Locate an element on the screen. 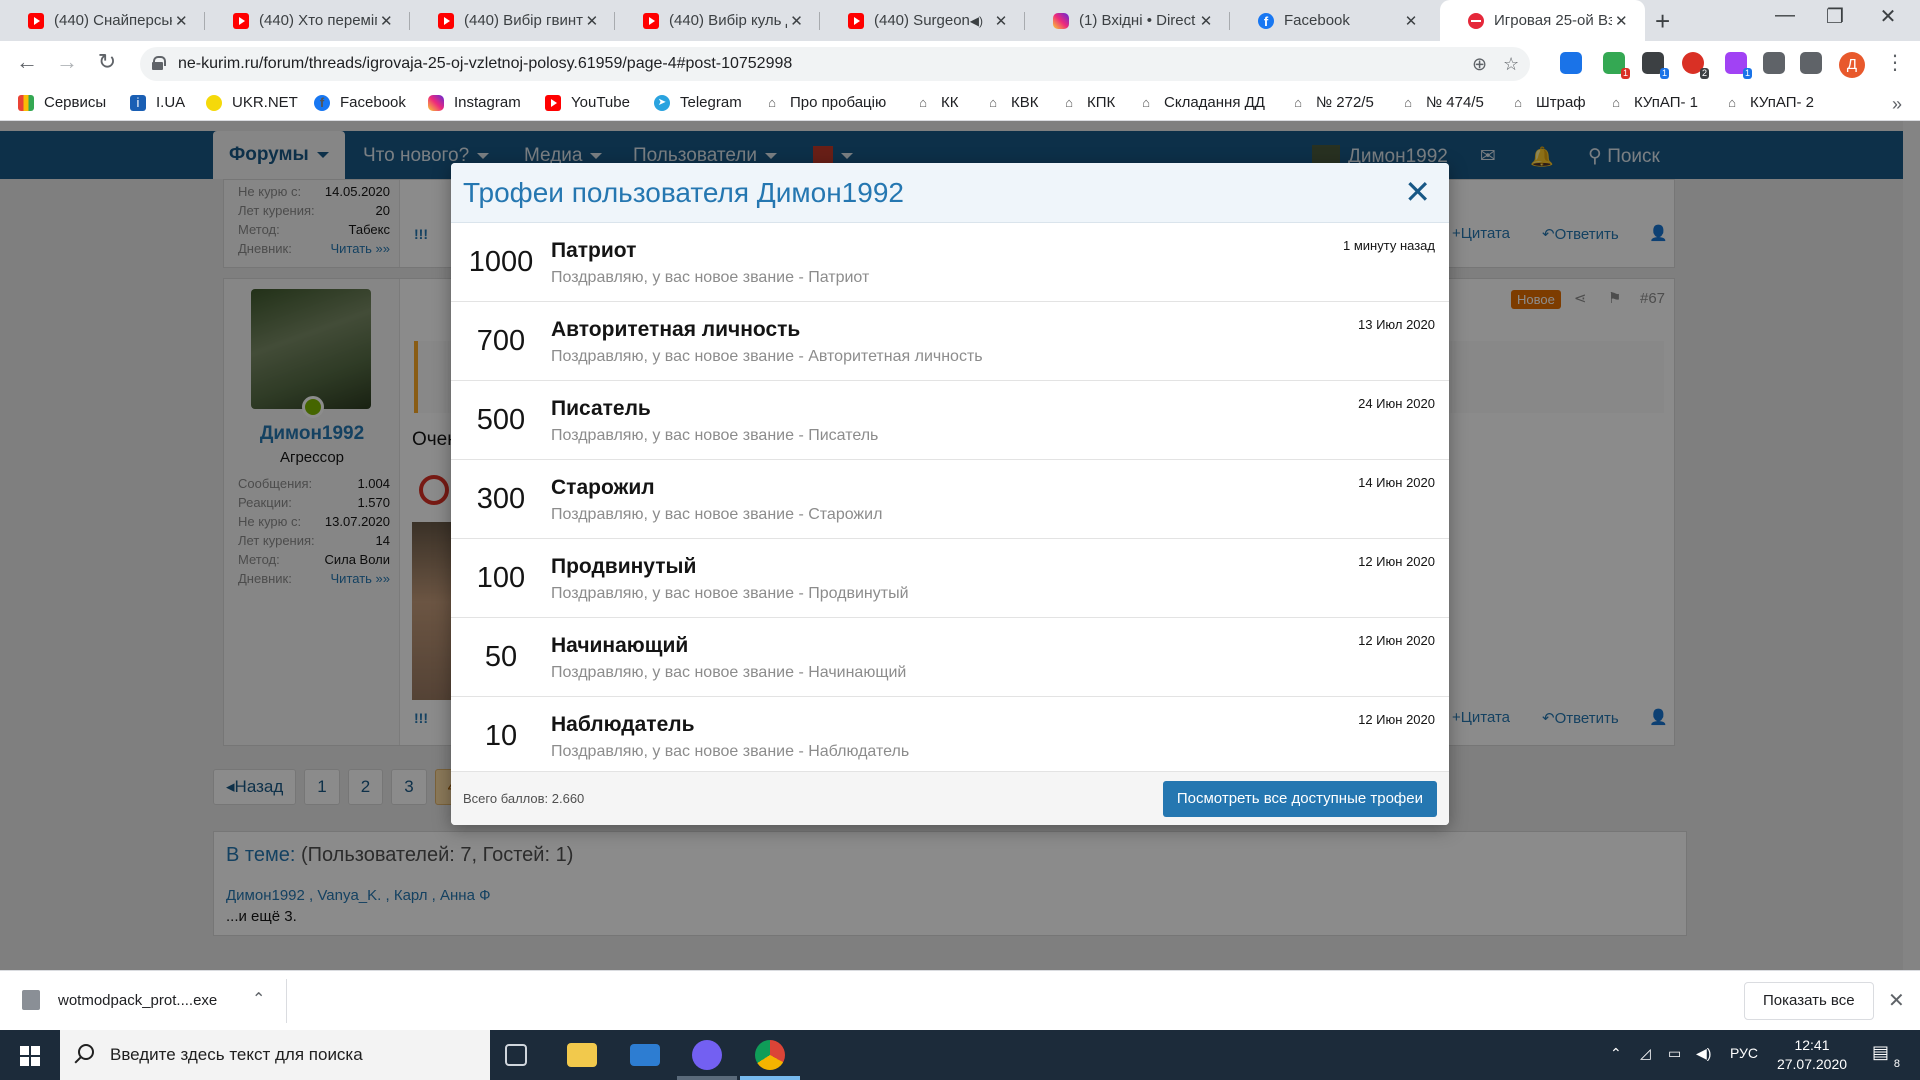 This screenshot has height=1080, width=1920. battery-icon: ▭ is located at coordinates (1674, 1053).